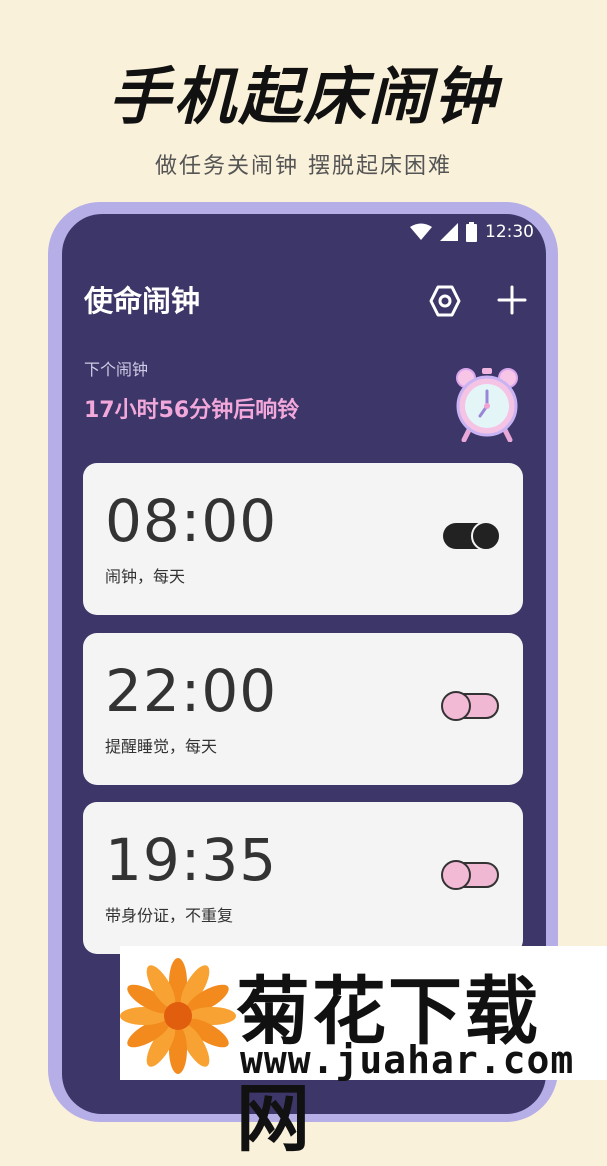 Image resolution: width=607 pixels, height=1166 pixels. What do you see at coordinates (303, 166) in the screenshot?
I see `promo-subline: 做任务关闹钟 摆脱起床困难` at bounding box center [303, 166].